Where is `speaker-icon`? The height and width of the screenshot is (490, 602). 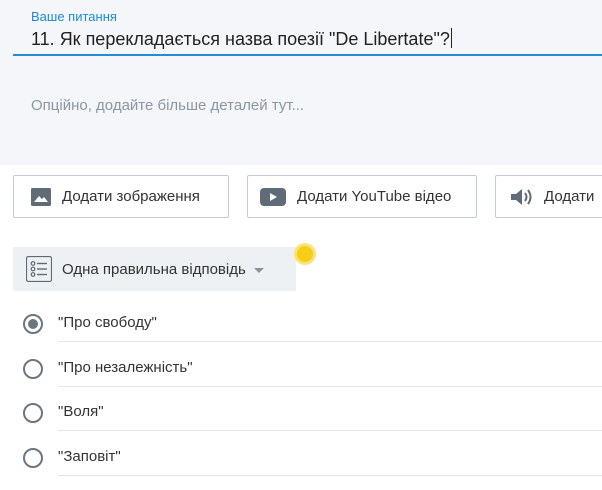 speaker-icon is located at coordinates (522, 197).